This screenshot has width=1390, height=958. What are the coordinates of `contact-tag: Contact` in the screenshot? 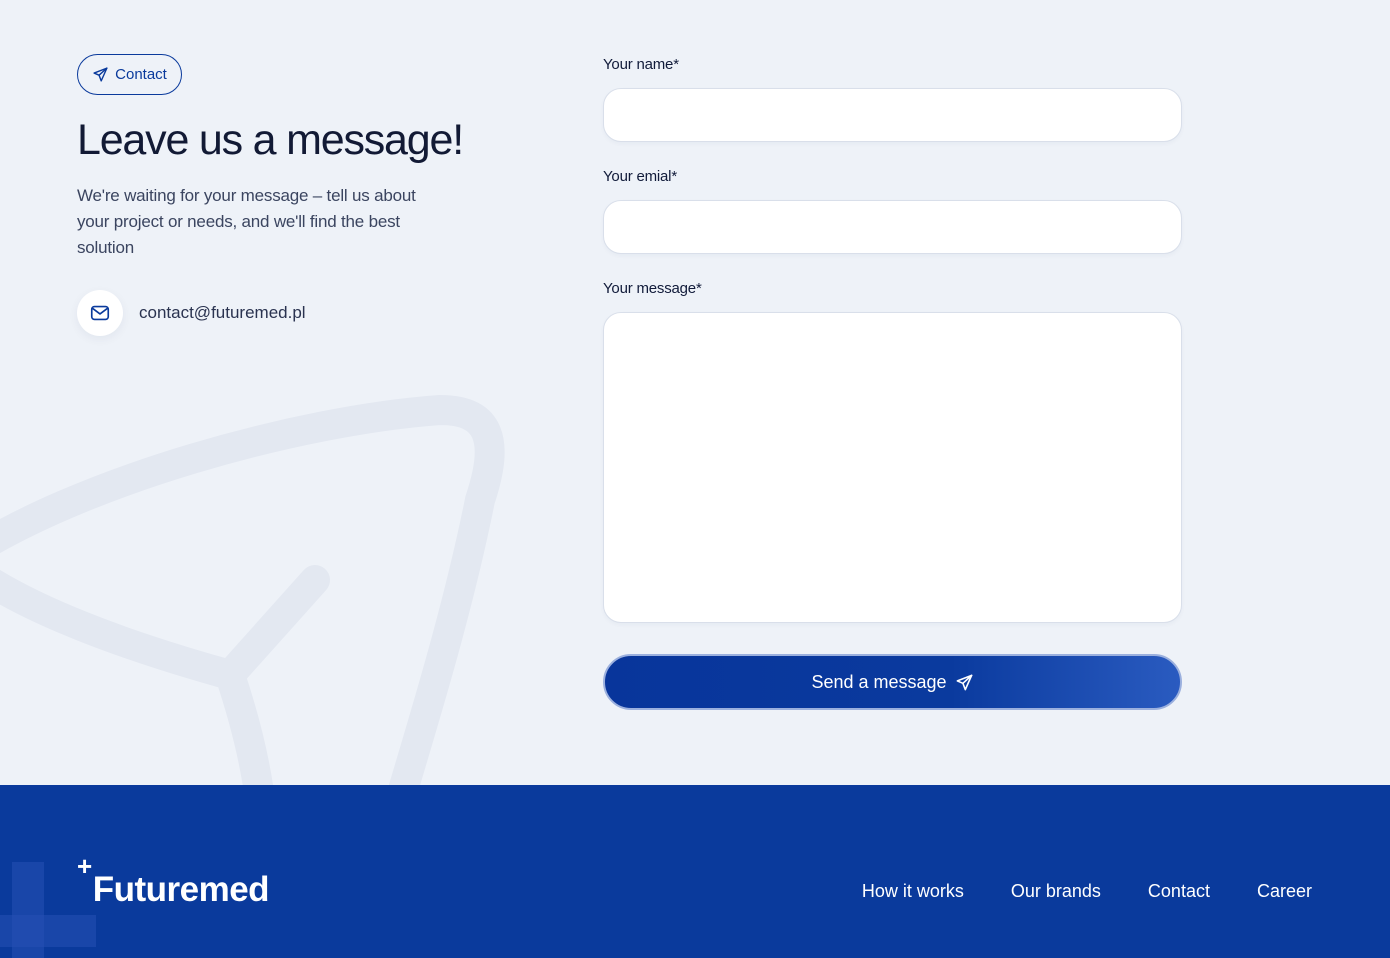 It's located at (129, 74).